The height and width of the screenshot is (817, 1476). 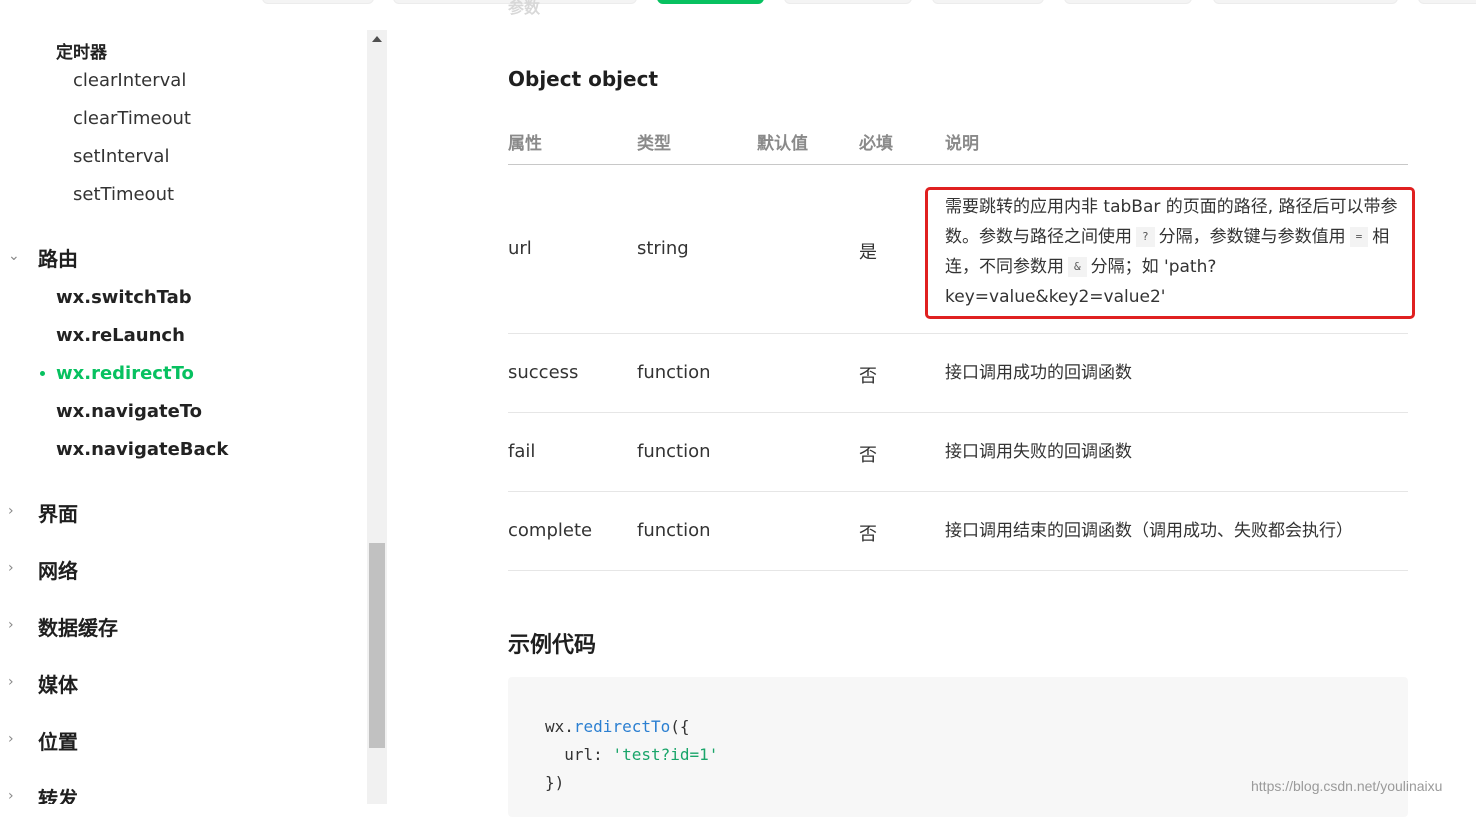 What do you see at coordinates (183, 741) in the screenshot?
I see `sidebar-group-location: › 位置` at bounding box center [183, 741].